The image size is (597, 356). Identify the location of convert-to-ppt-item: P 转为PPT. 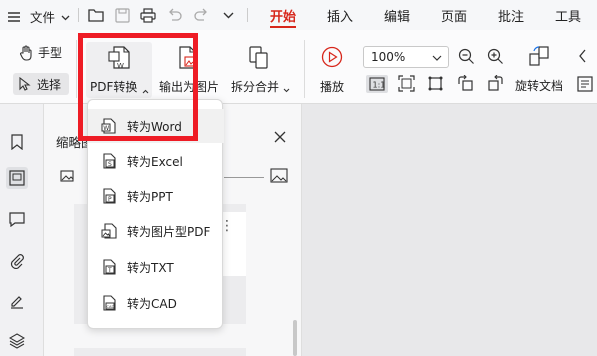
(156, 196).